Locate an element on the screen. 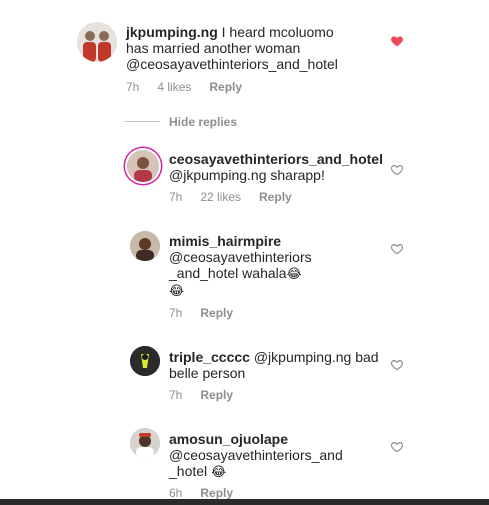 The image size is (489, 505). comment-likes: 4 likes is located at coordinates (174, 87).